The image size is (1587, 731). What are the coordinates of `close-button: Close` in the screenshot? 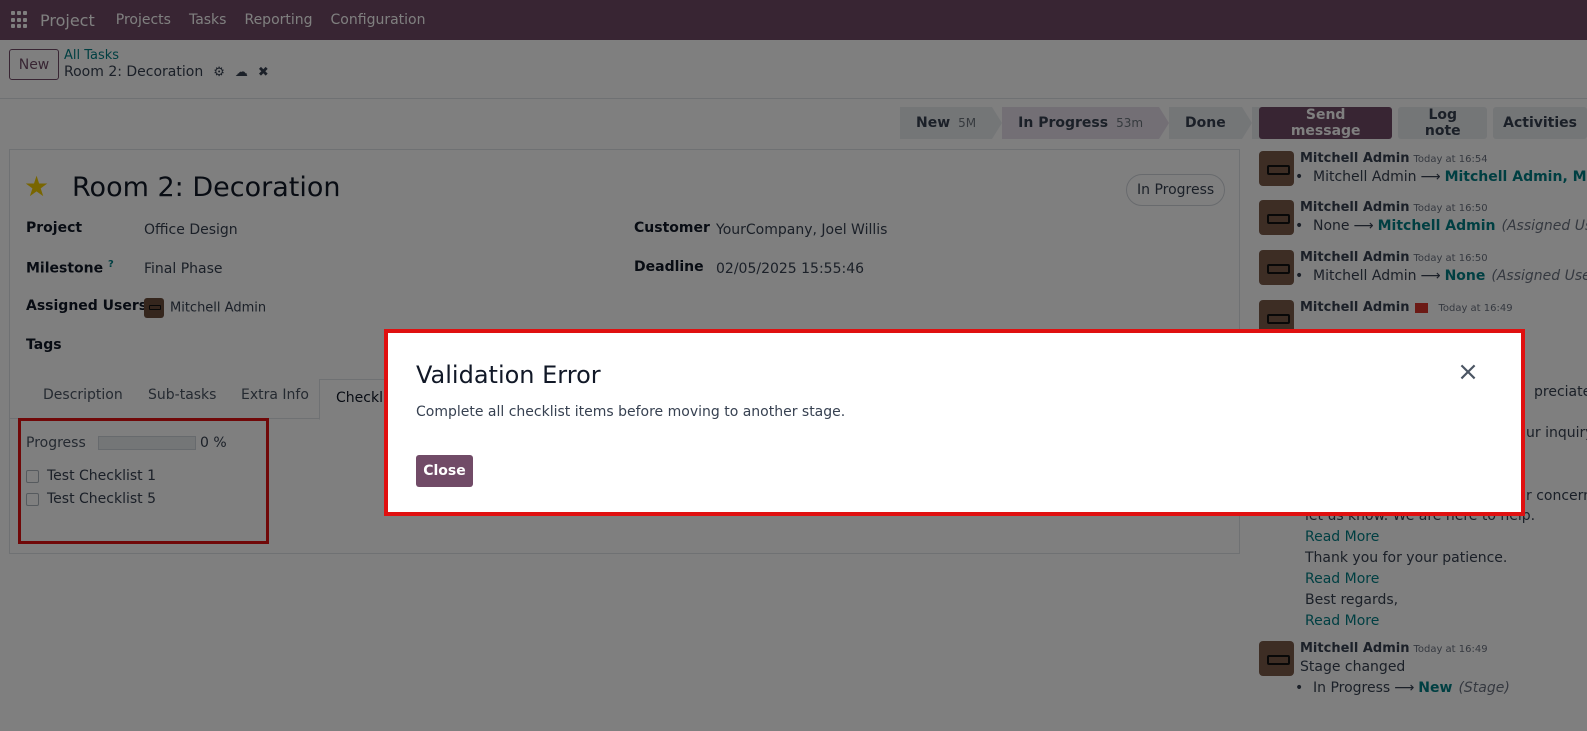 It's located at (444, 471).